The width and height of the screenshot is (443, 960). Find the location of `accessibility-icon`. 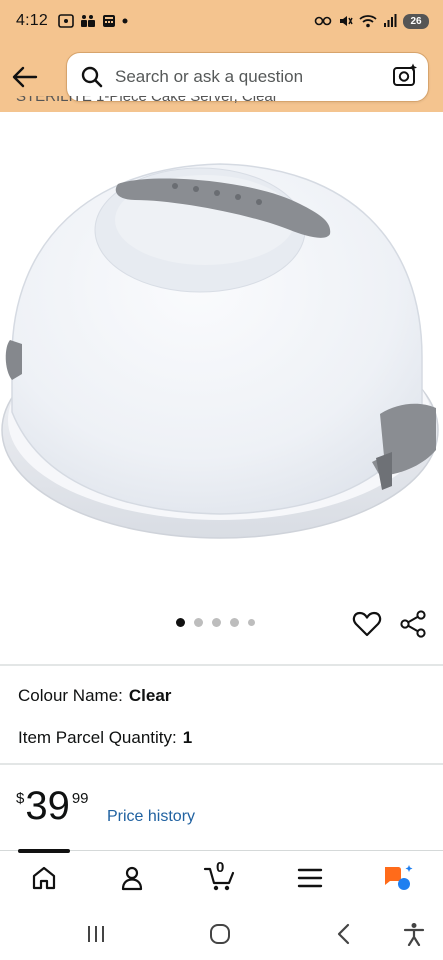

accessibility-icon is located at coordinates (414, 934).